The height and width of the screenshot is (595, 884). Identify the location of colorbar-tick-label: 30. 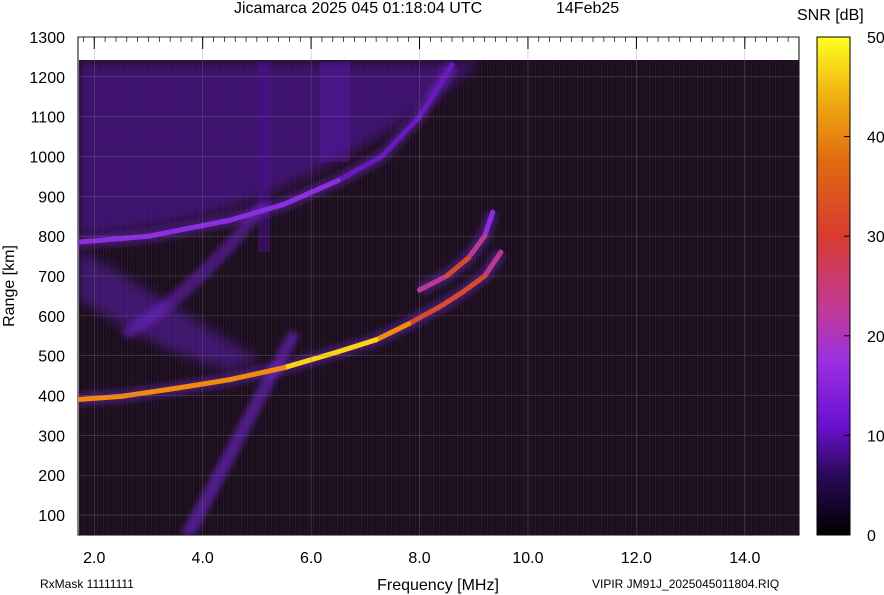
(875, 237).